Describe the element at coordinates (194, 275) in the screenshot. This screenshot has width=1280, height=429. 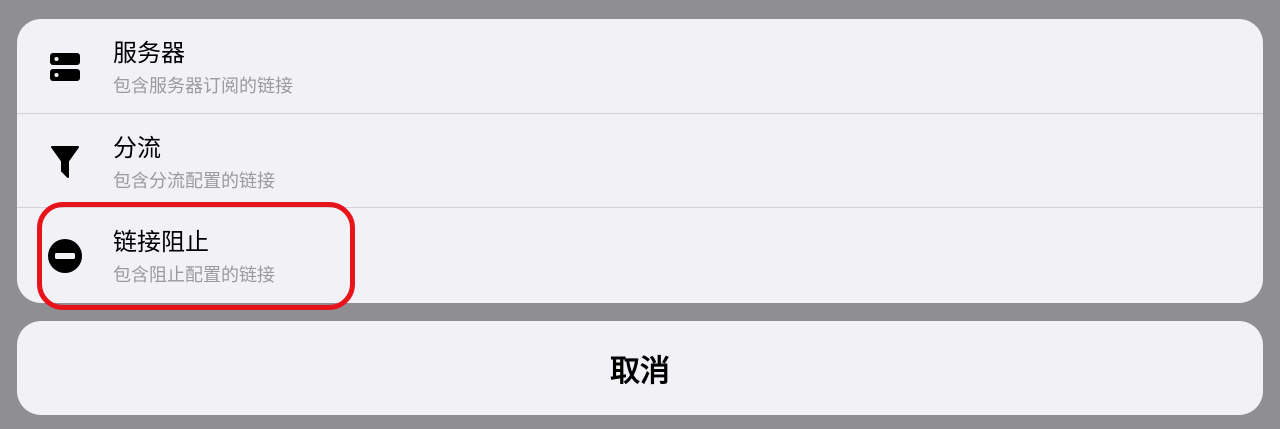
I see `menu-item-subtitle: 包含阻止配置的链接` at that location.